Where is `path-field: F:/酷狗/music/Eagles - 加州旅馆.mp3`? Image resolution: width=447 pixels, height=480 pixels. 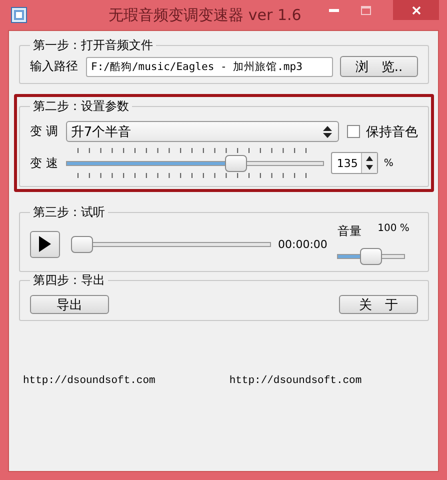 path-field: F:/酷狗/music/Eagles - 加州旅馆.mp3 is located at coordinates (209, 66).